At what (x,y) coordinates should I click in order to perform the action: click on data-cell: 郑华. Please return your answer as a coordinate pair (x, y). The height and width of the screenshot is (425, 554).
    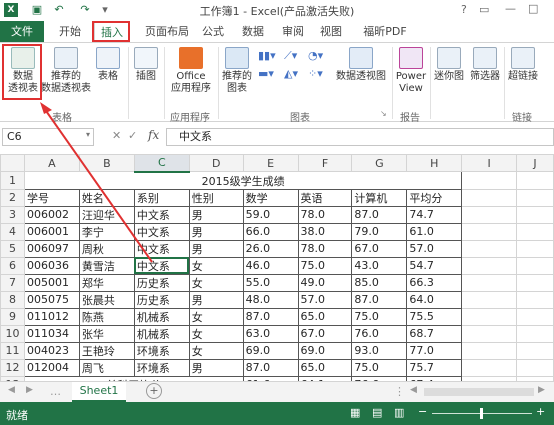
    Looking at the image, I should click on (106, 282).